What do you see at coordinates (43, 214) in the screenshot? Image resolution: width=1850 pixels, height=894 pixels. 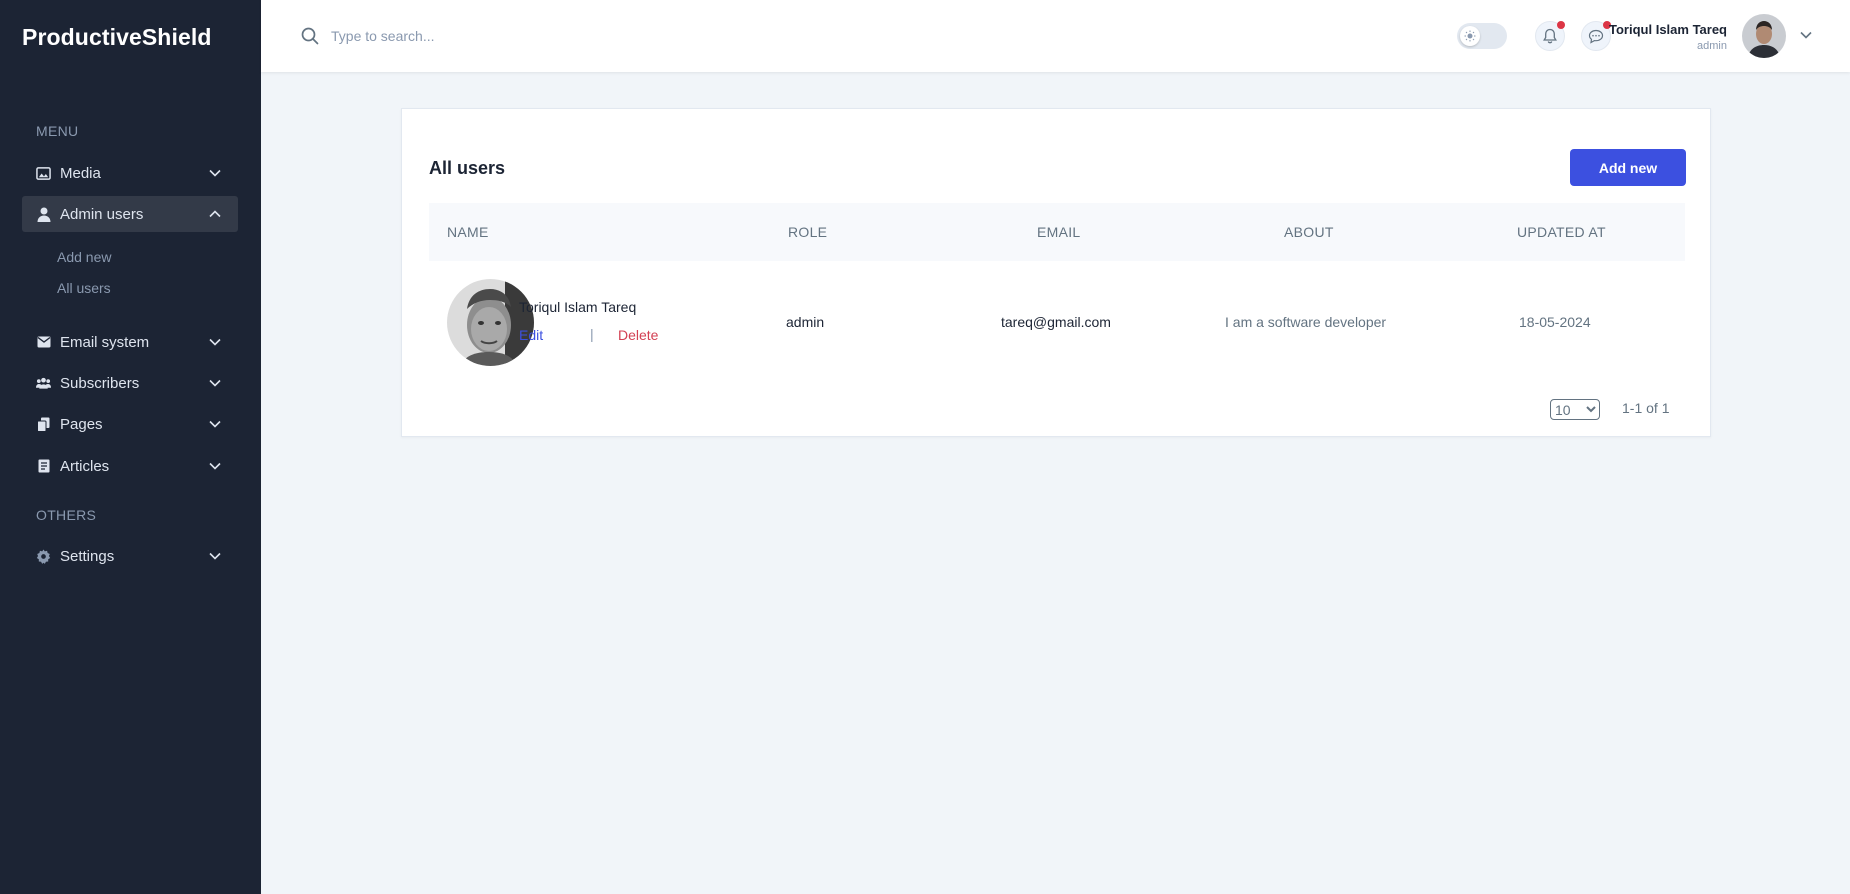 I see `user-icon` at bounding box center [43, 214].